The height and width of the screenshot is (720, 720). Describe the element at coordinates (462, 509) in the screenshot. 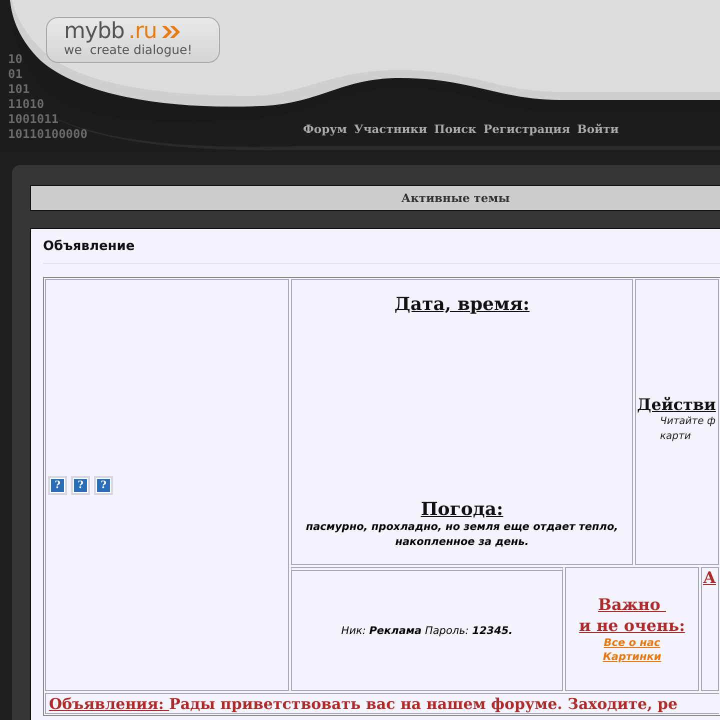

I see `weather-heading: Погода:` at that location.